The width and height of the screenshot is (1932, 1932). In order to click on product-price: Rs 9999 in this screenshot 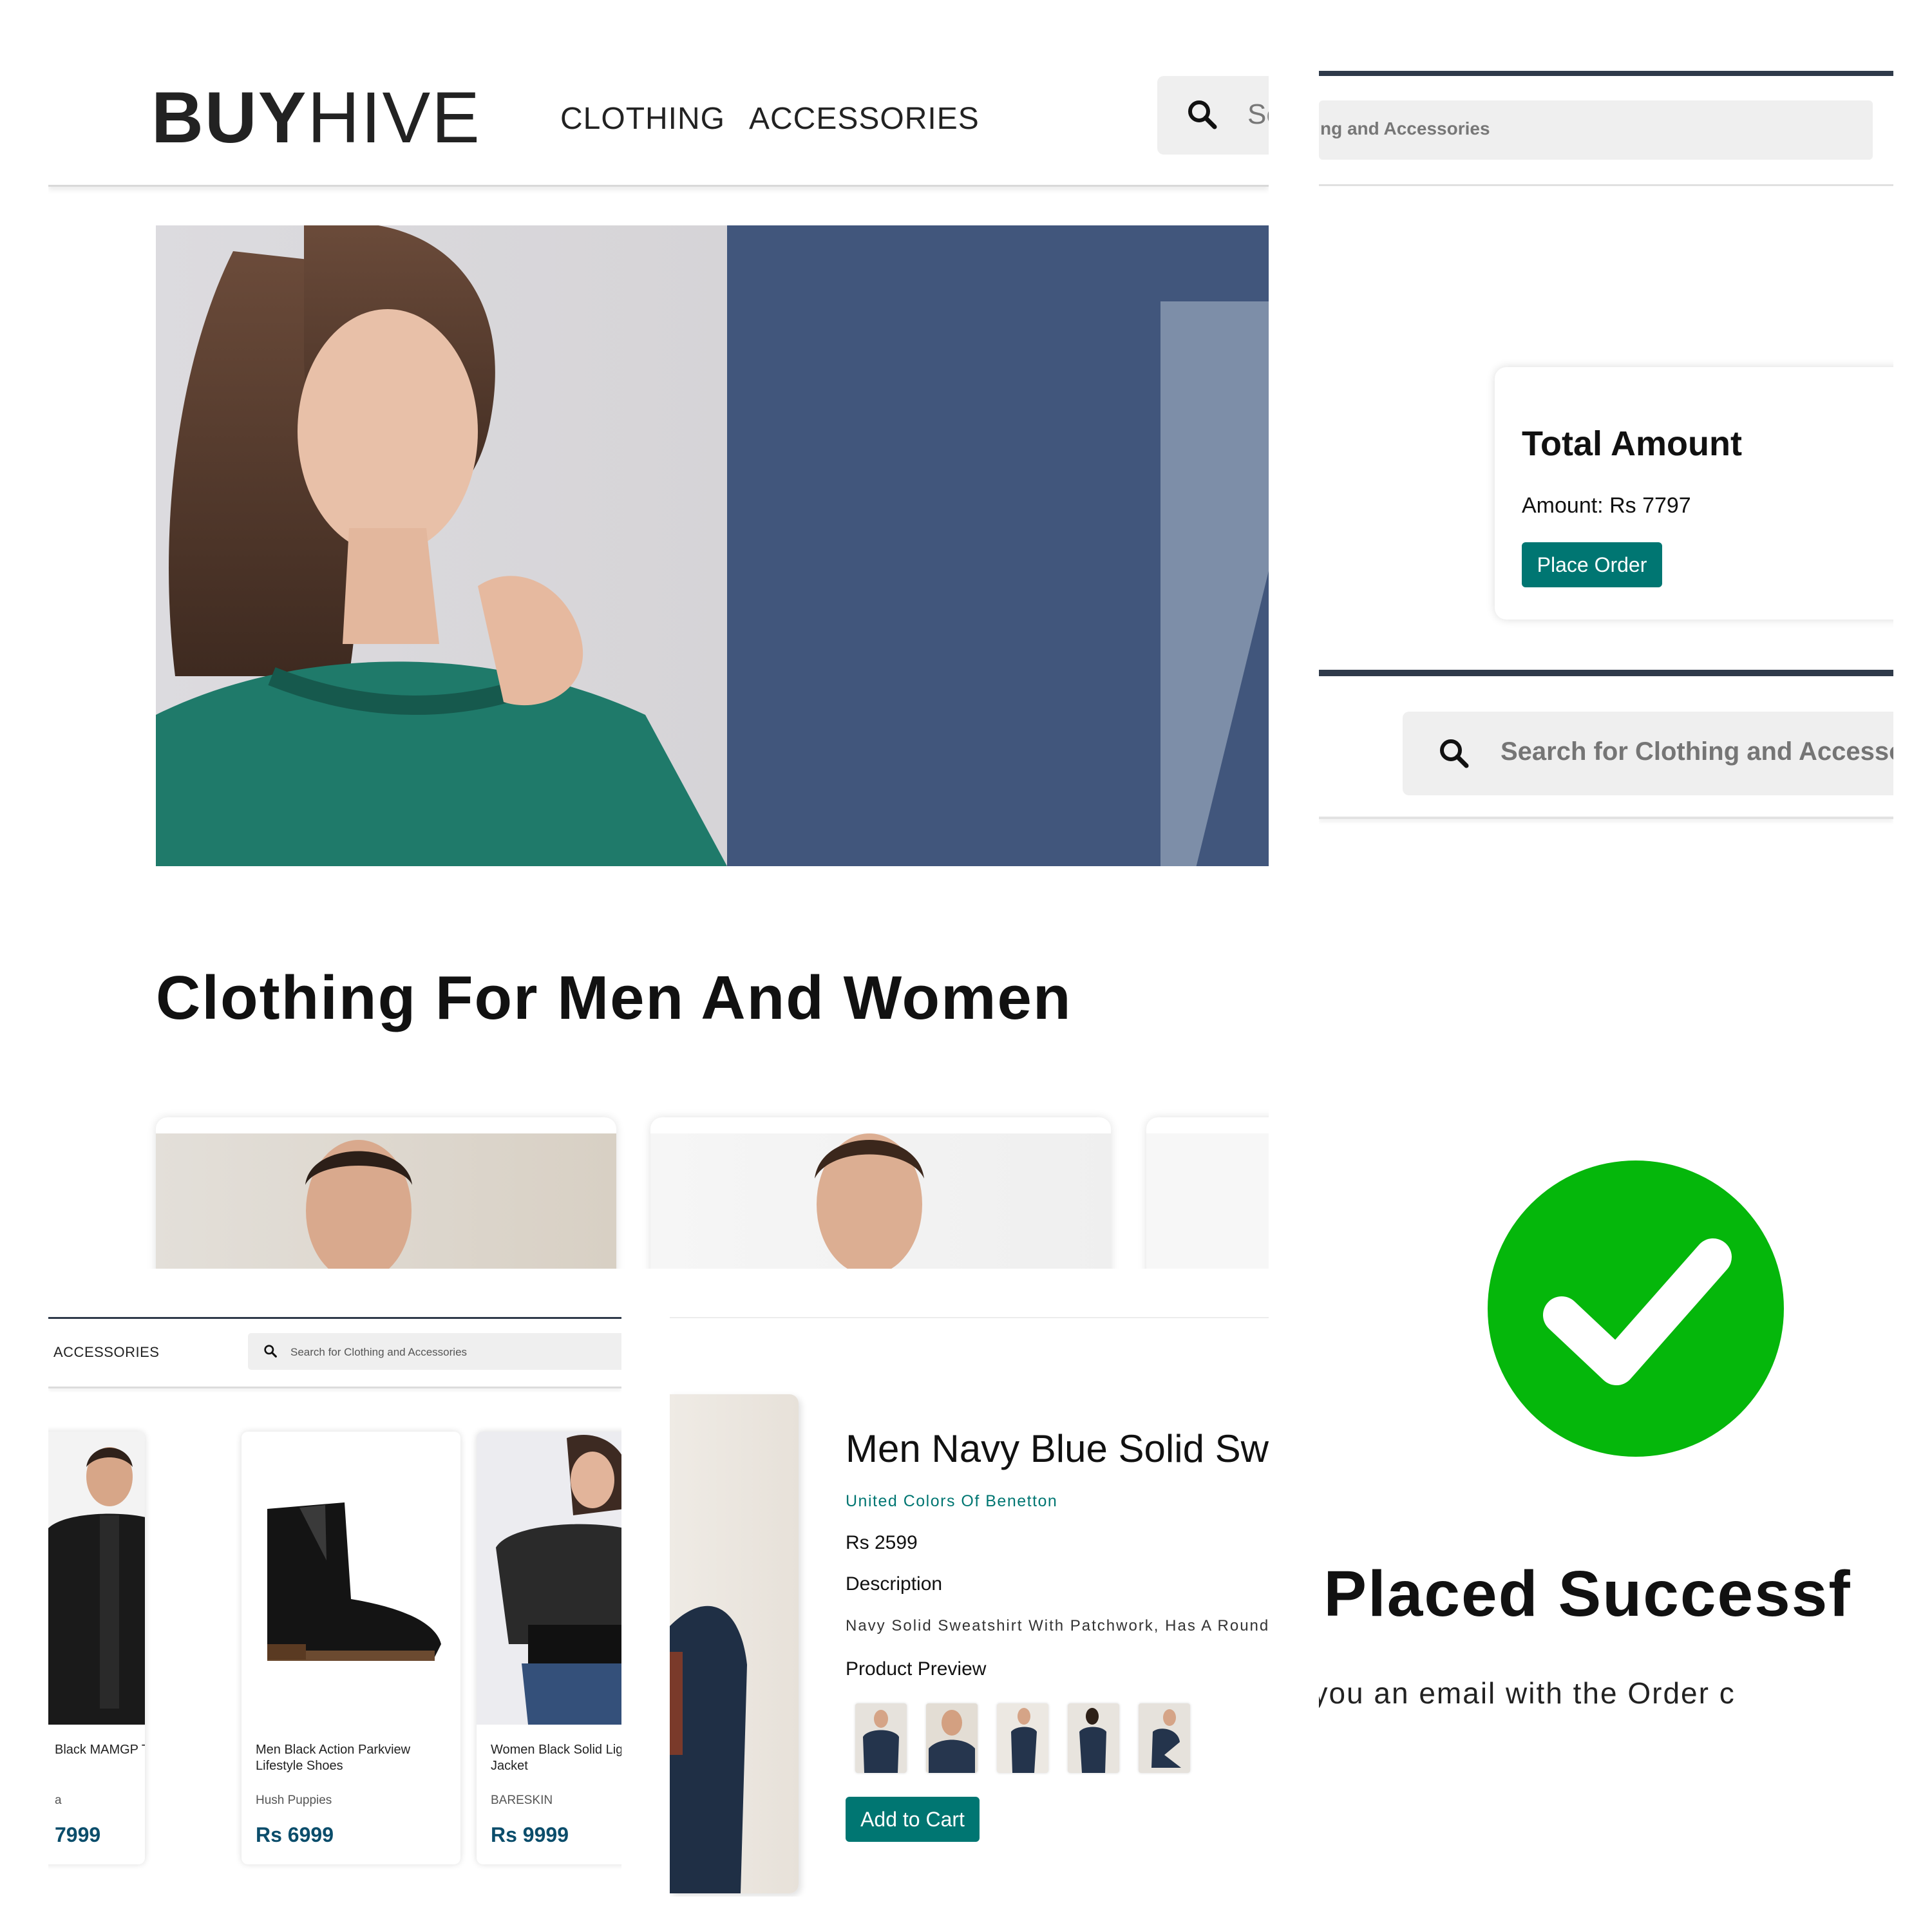, I will do `click(530, 1834)`.